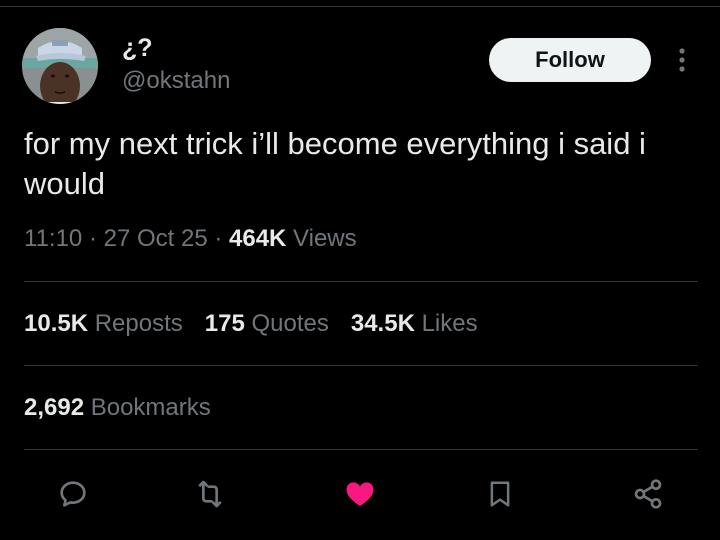 Image resolution: width=720 pixels, height=540 pixels. What do you see at coordinates (286, 323) in the screenshot?
I see `quotes-label: Quotes` at bounding box center [286, 323].